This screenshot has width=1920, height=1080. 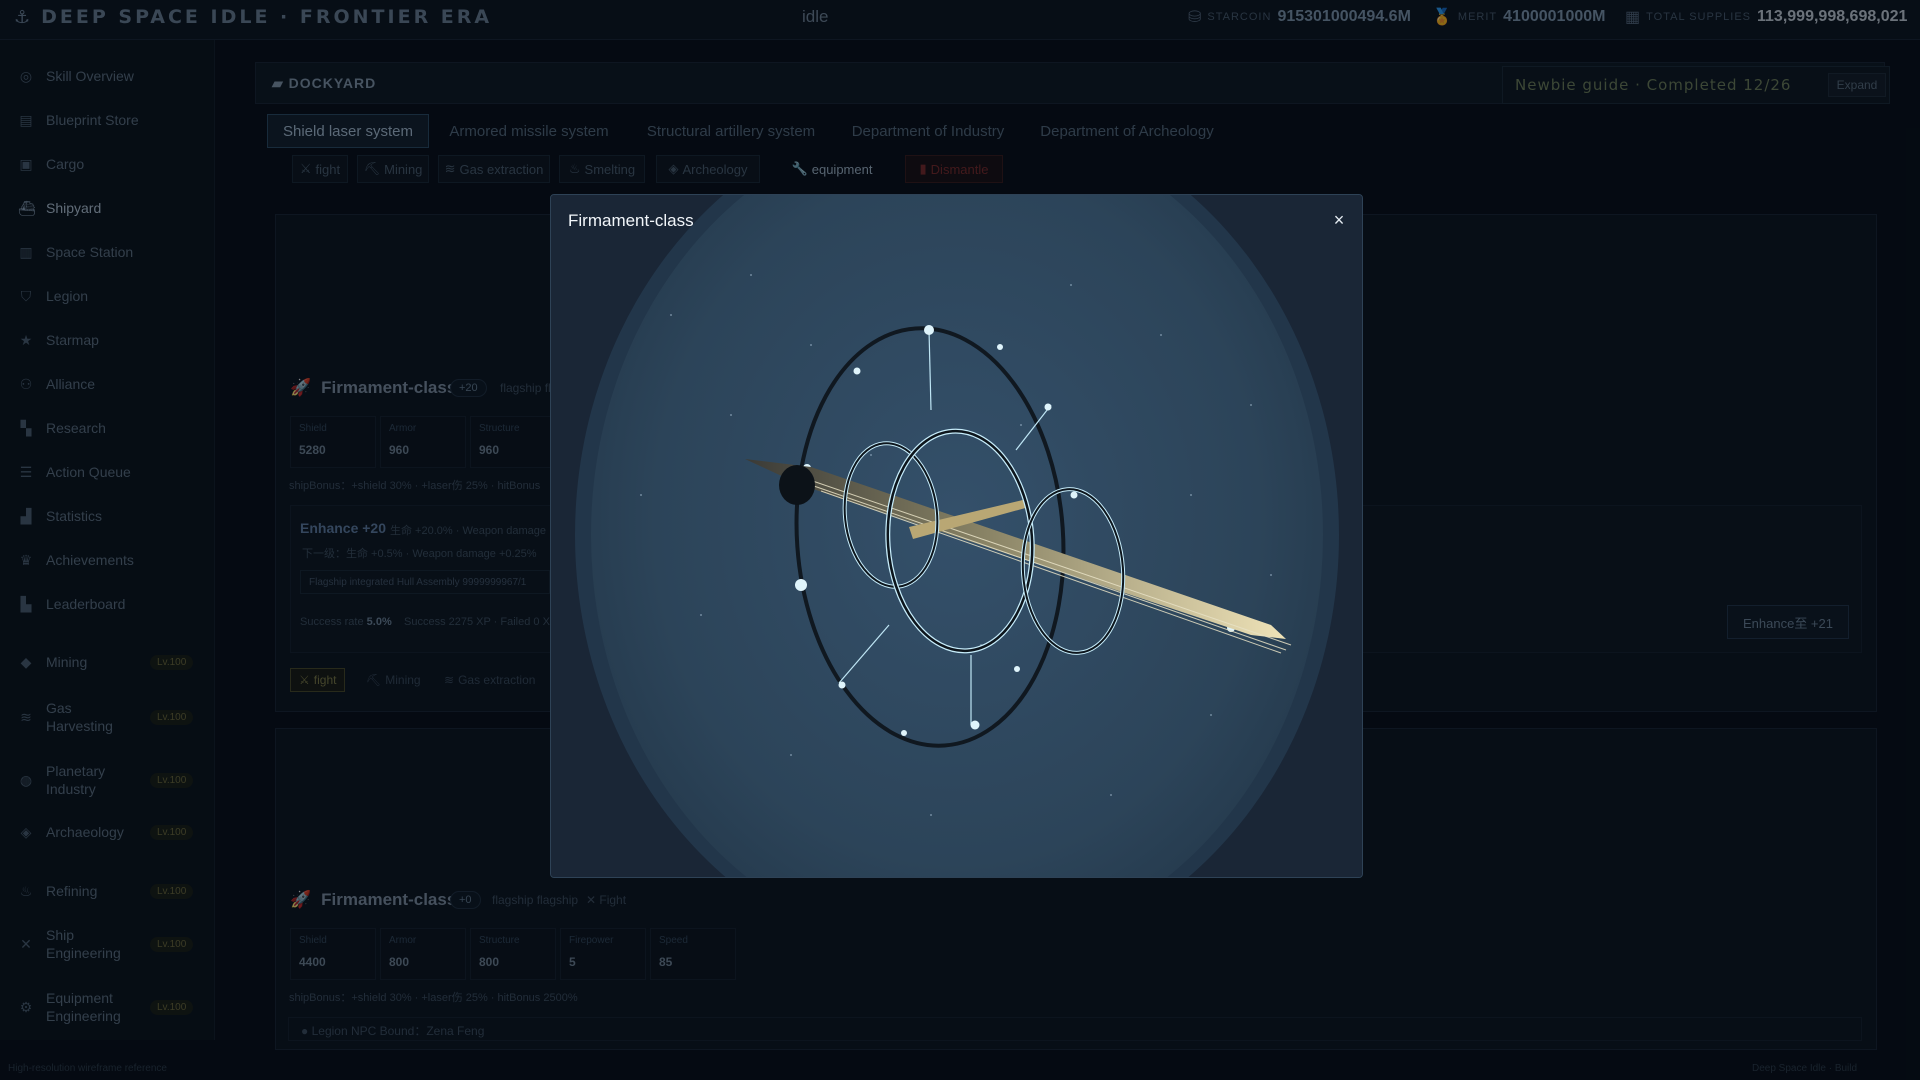 What do you see at coordinates (797, 485) in the screenshot?
I see `engine-block` at bounding box center [797, 485].